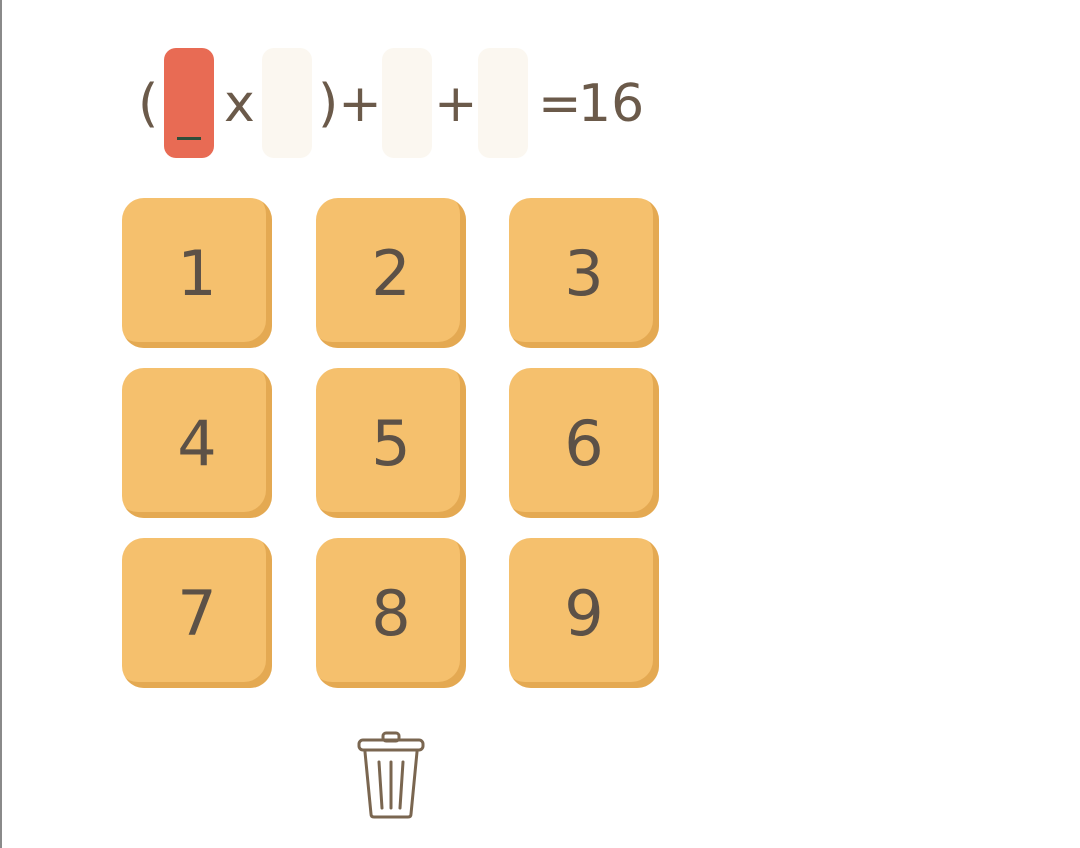 The image size is (1080, 848). What do you see at coordinates (391, 273) in the screenshot?
I see `key-2: 2` at bounding box center [391, 273].